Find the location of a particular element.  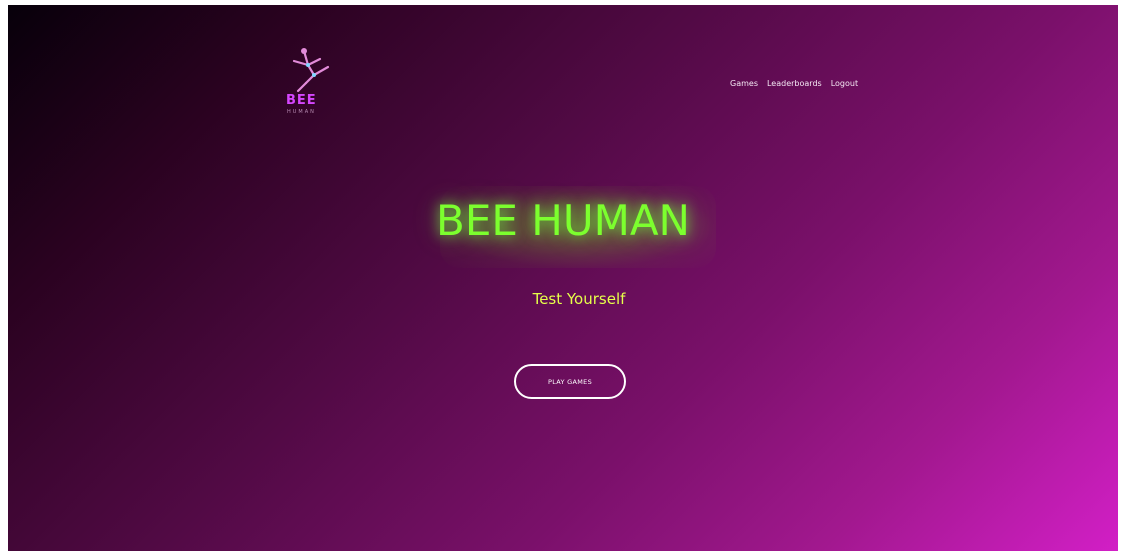

hero-subtitle: Test Yourself is located at coordinates (579, 299).